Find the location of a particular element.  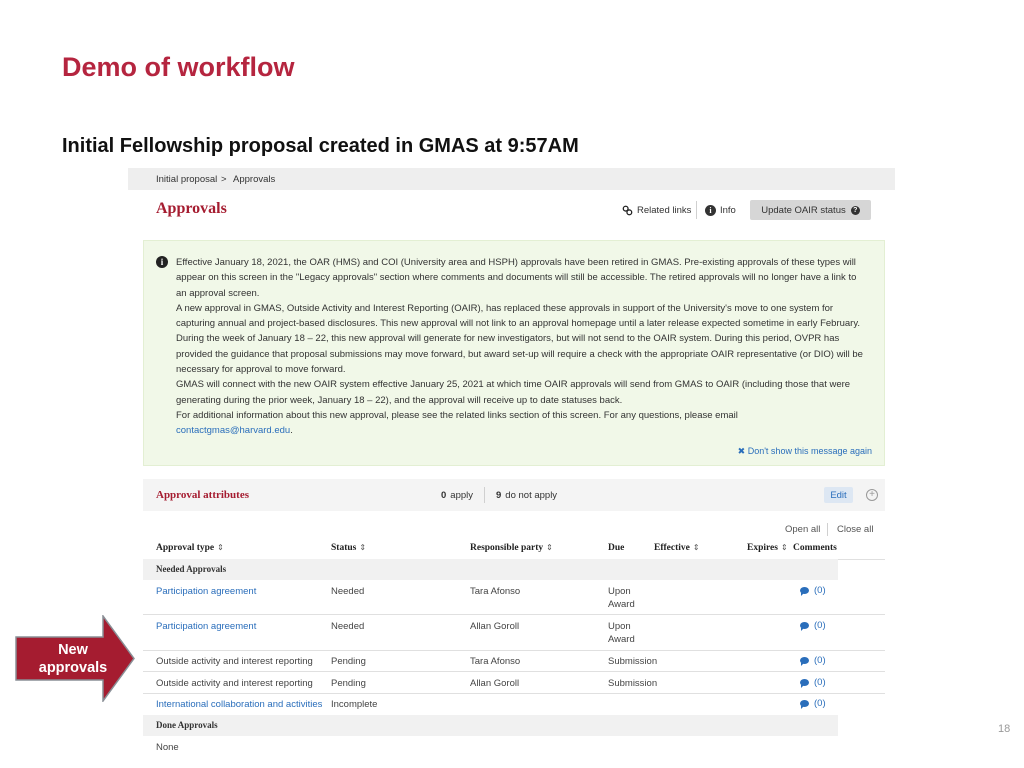

column-header-expires: Expires ⇕ is located at coordinates (767, 548).